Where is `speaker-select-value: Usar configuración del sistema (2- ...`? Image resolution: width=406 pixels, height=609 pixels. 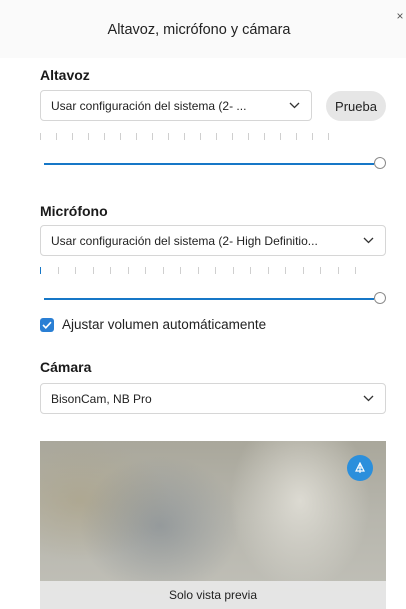 speaker-select-value: Usar configuración del sistema (2- ... is located at coordinates (149, 105).